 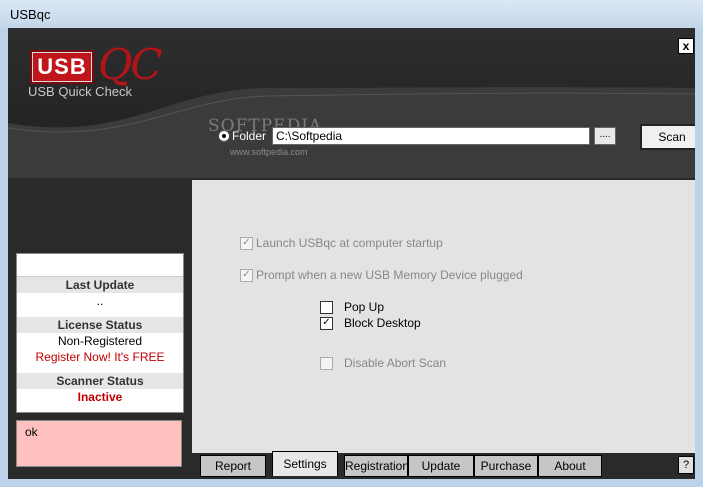 I want to click on disable-abort-label: Disable Abort Scan, so click(x=395, y=363).